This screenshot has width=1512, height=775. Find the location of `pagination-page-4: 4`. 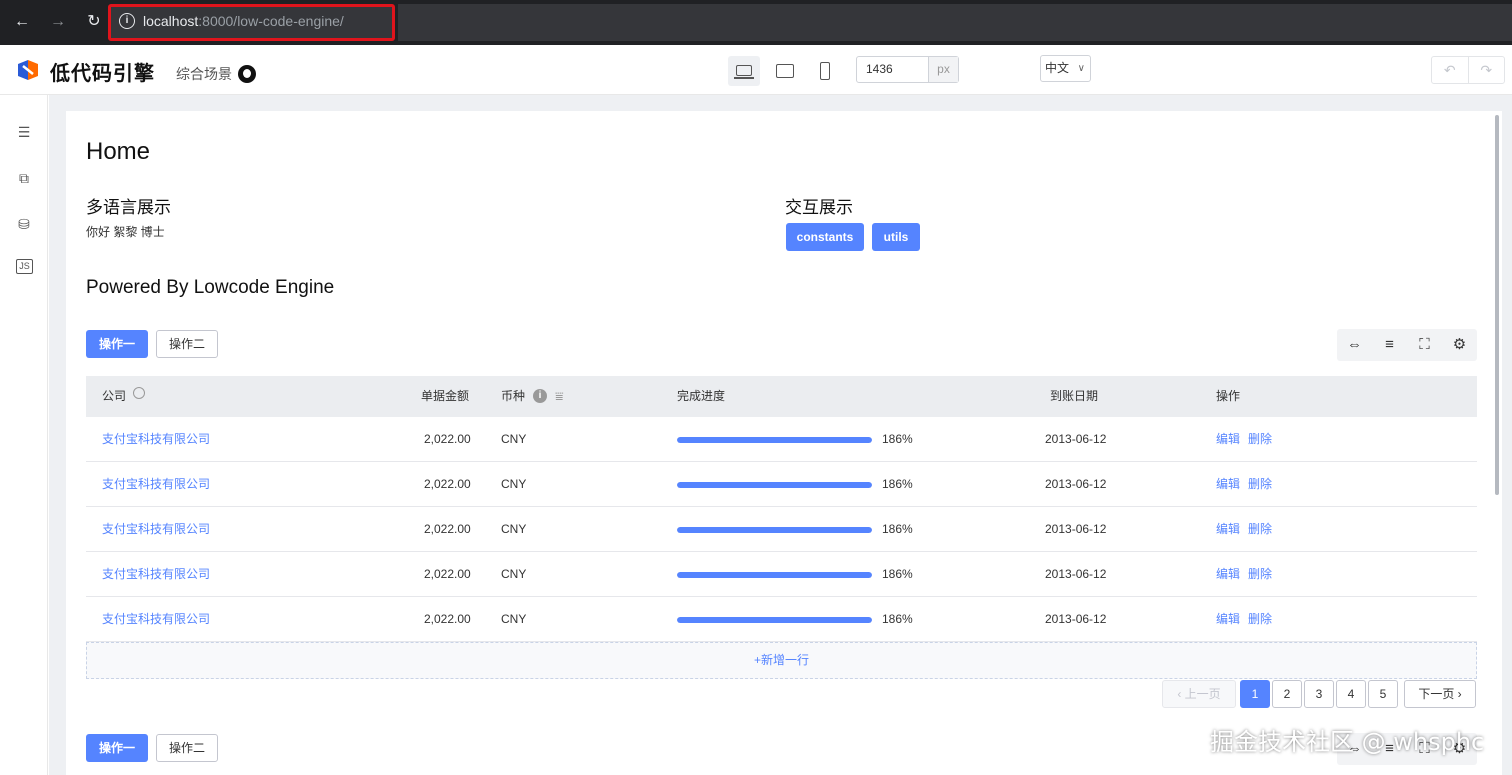

pagination-page-4: 4 is located at coordinates (1351, 694).